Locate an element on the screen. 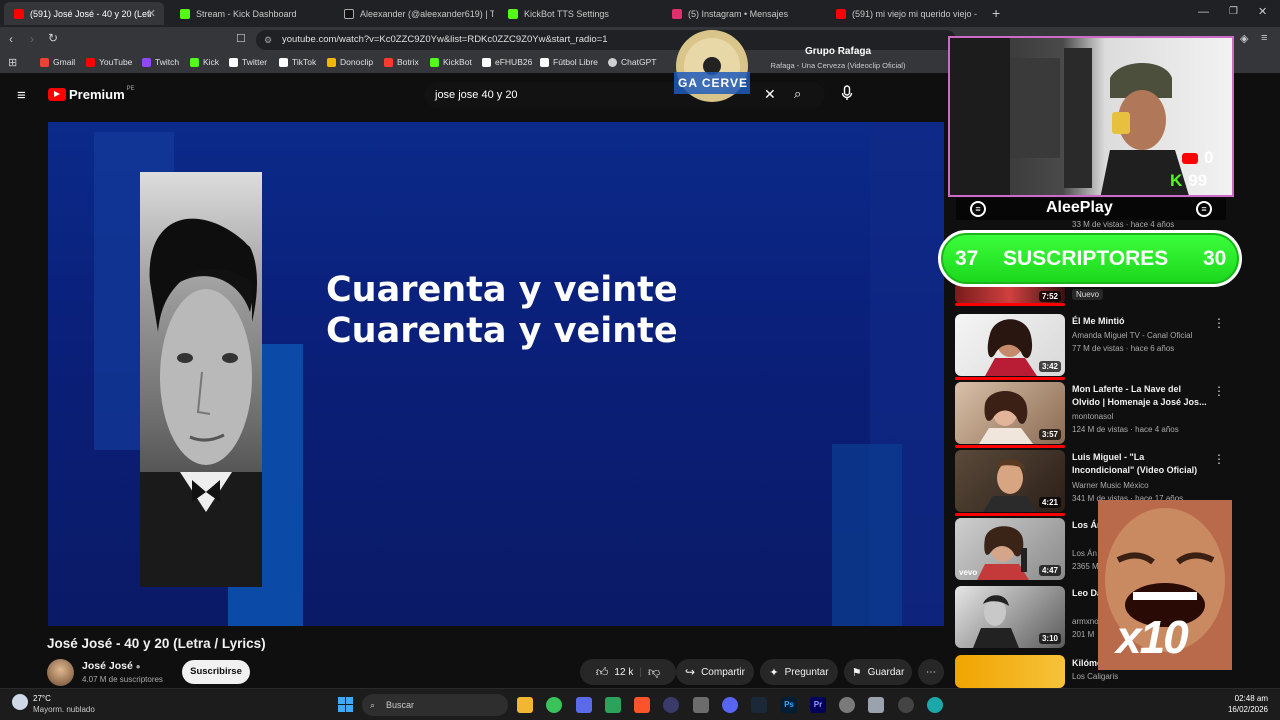 This screenshot has height=720, width=1280. youtube-logo-icon is located at coordinates (57, 94).